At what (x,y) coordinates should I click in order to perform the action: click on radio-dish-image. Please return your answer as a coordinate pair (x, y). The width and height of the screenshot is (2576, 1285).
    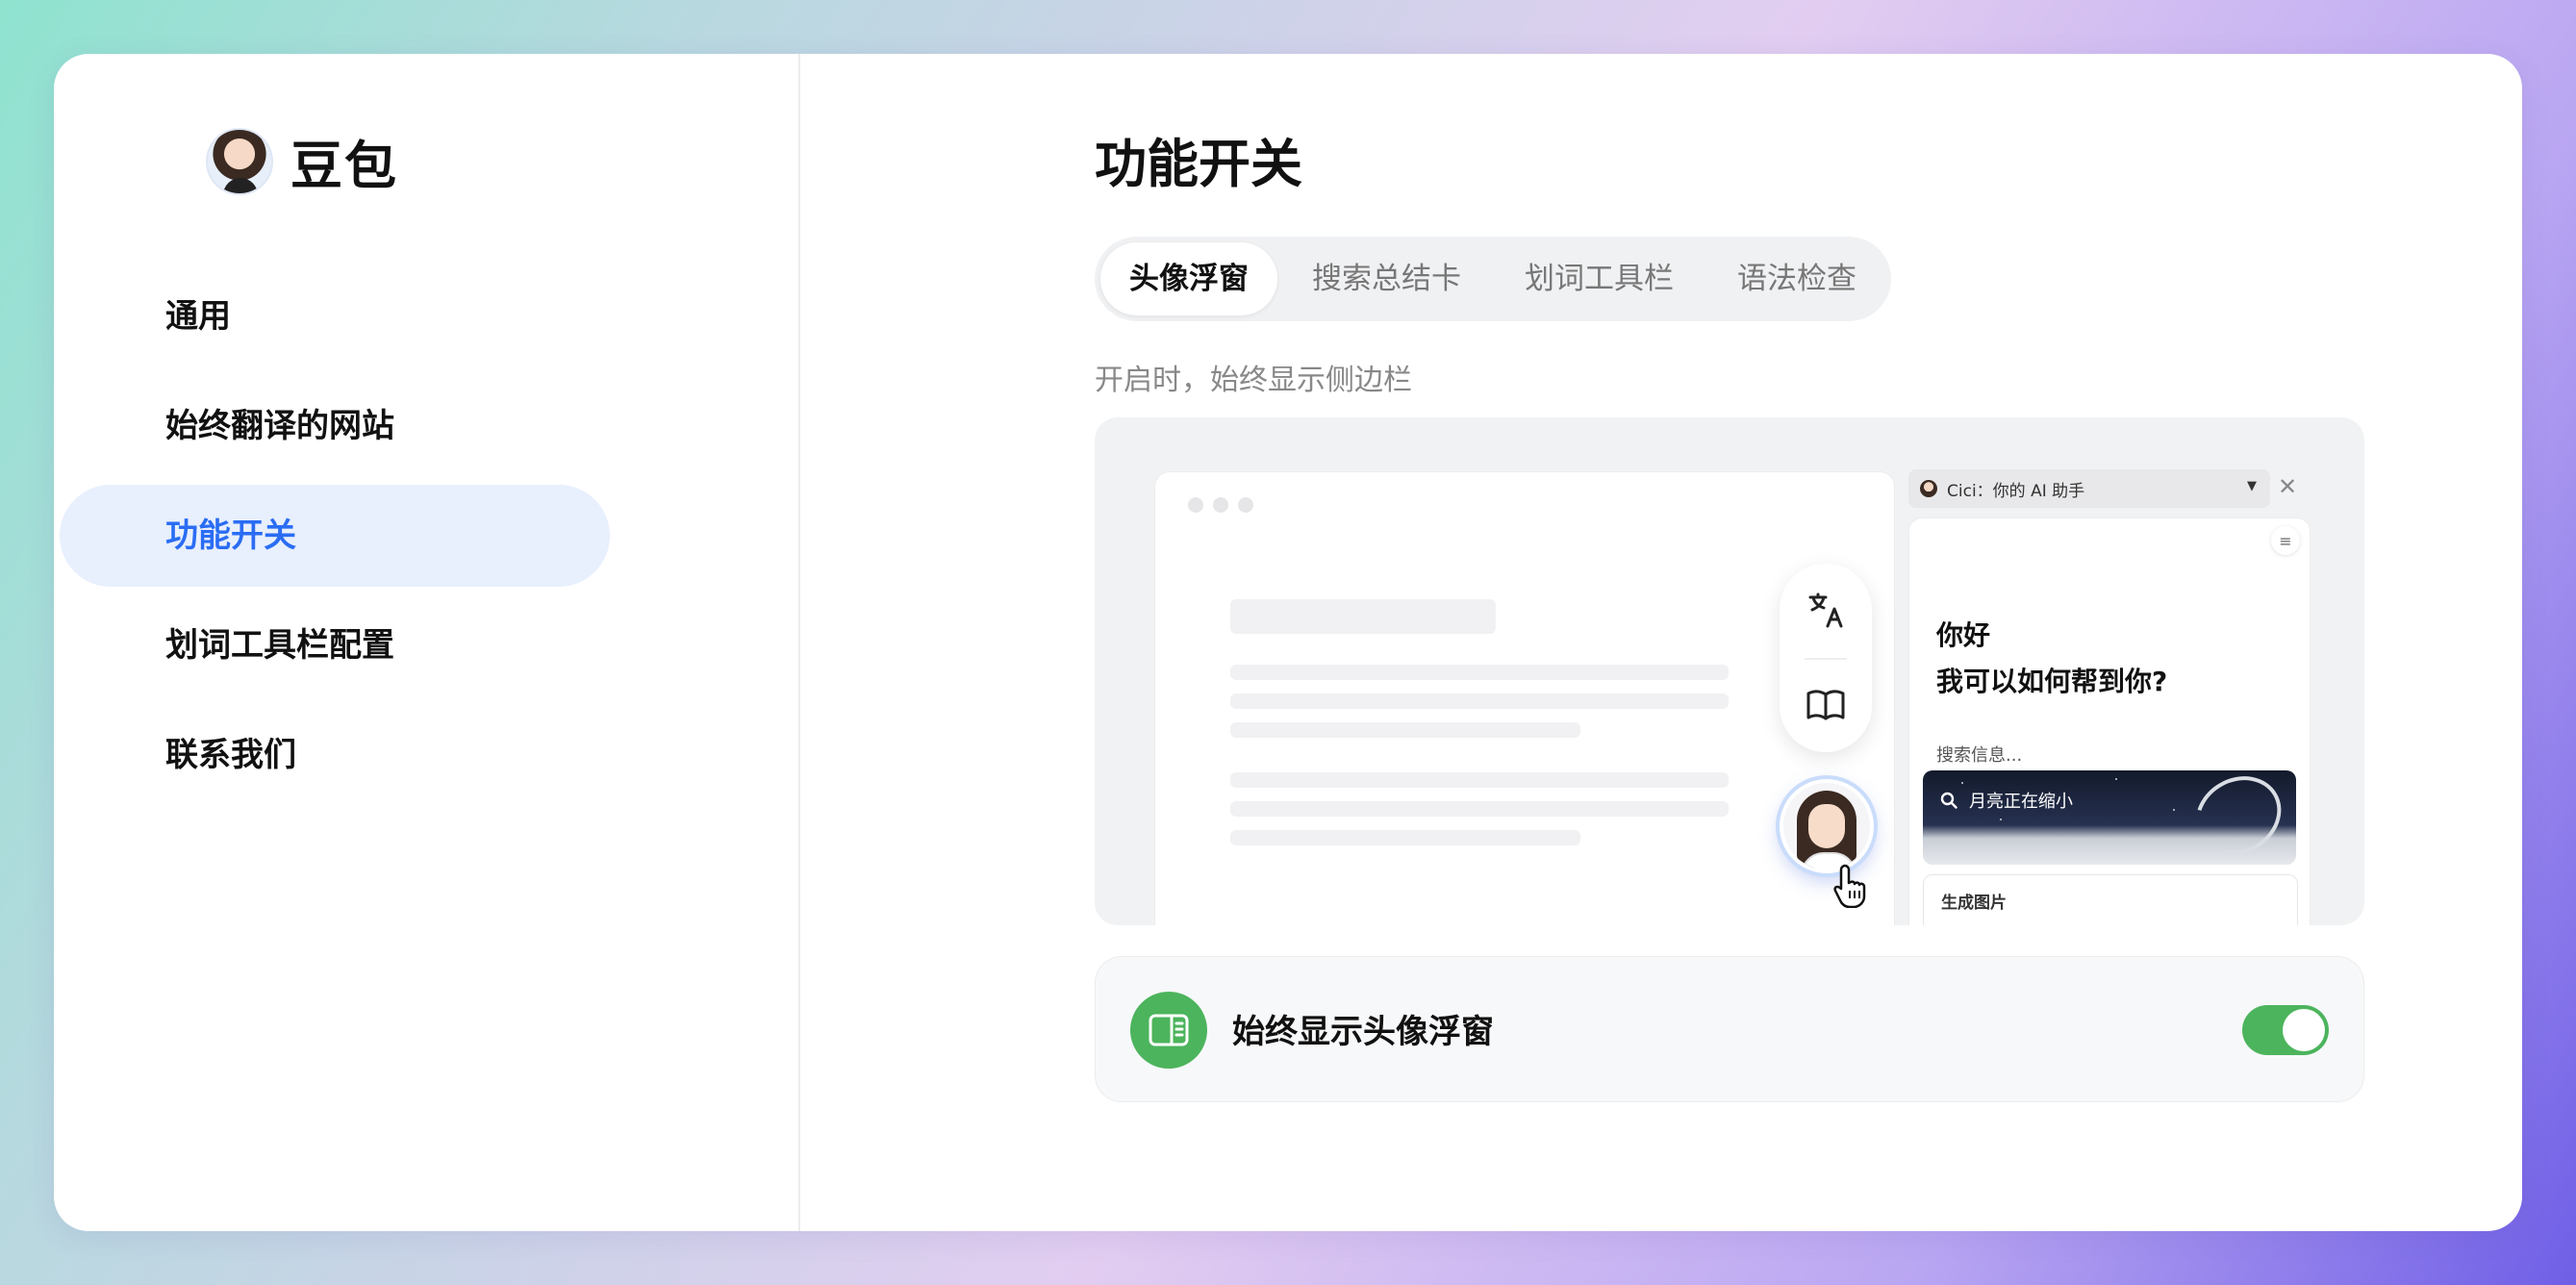
    Looking at the image, I should click on (2238, 817).